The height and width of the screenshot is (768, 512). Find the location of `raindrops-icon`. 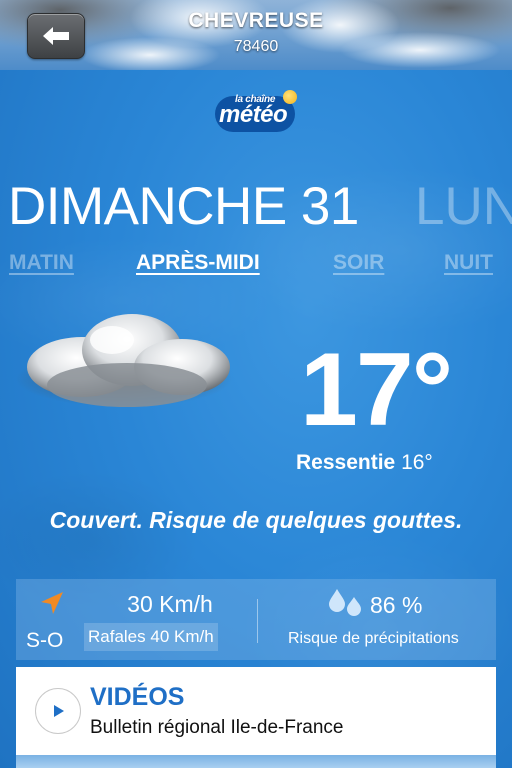

raindrops-icon is located at coordinates (345, 602).